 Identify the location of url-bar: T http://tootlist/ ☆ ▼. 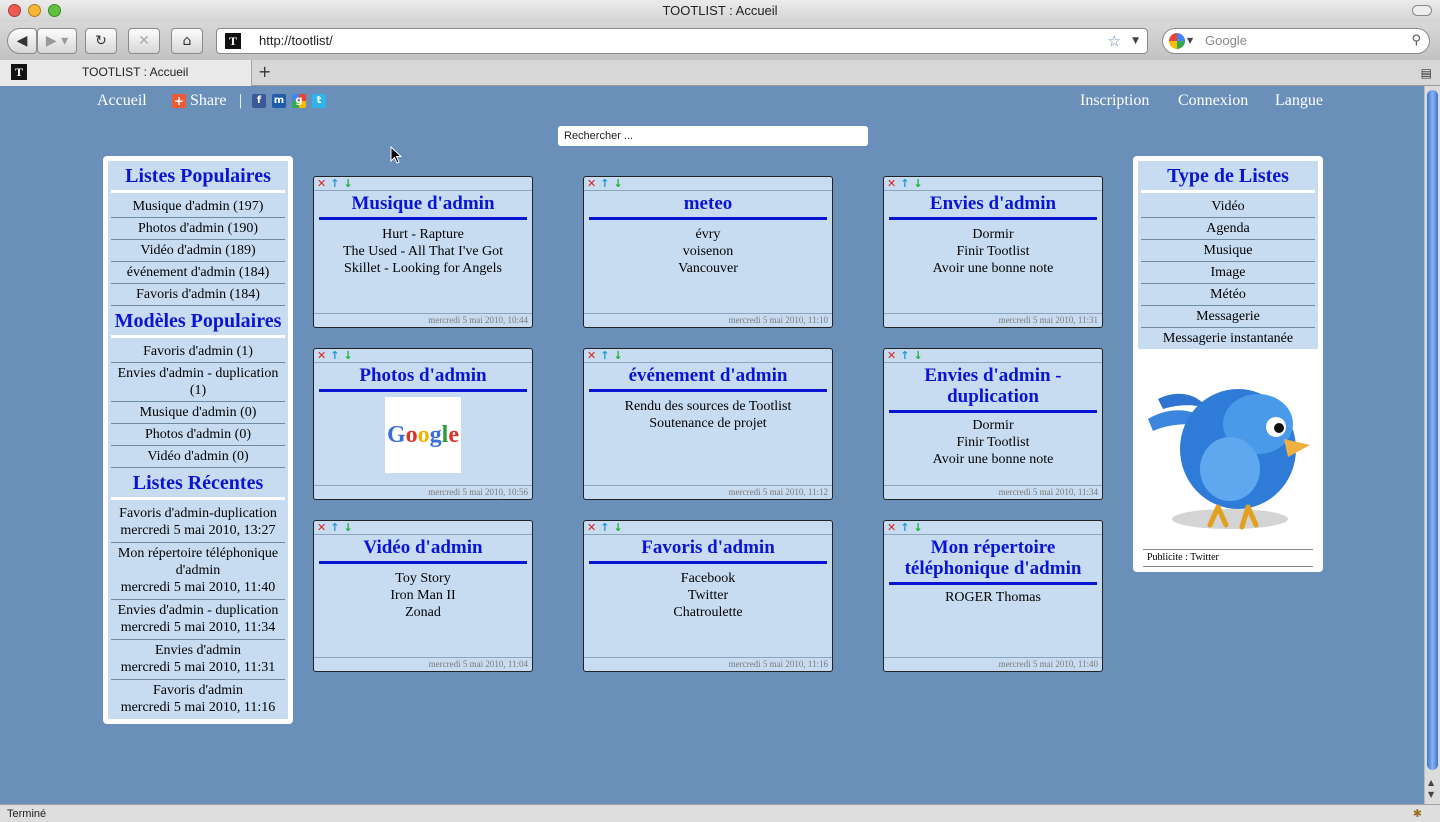
(682, 41).